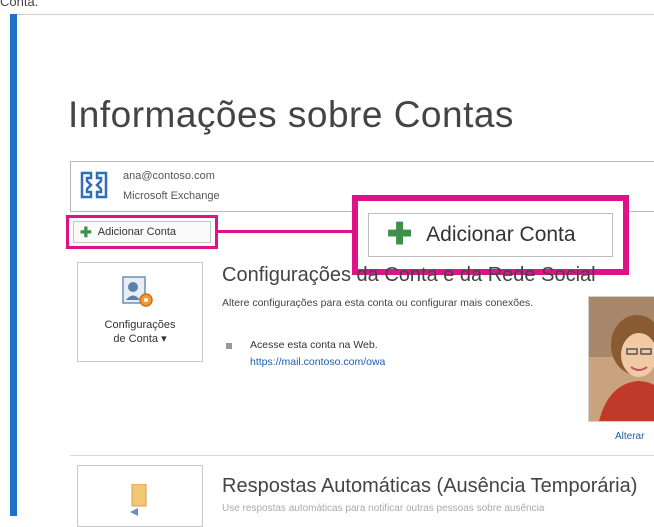 The width and height of the screenshot is (654, 527). What do you see at coordinates (291, 114) in the screenshot?
I see `page-title: Informações sobre Contas` at bounding box center [291, 114].